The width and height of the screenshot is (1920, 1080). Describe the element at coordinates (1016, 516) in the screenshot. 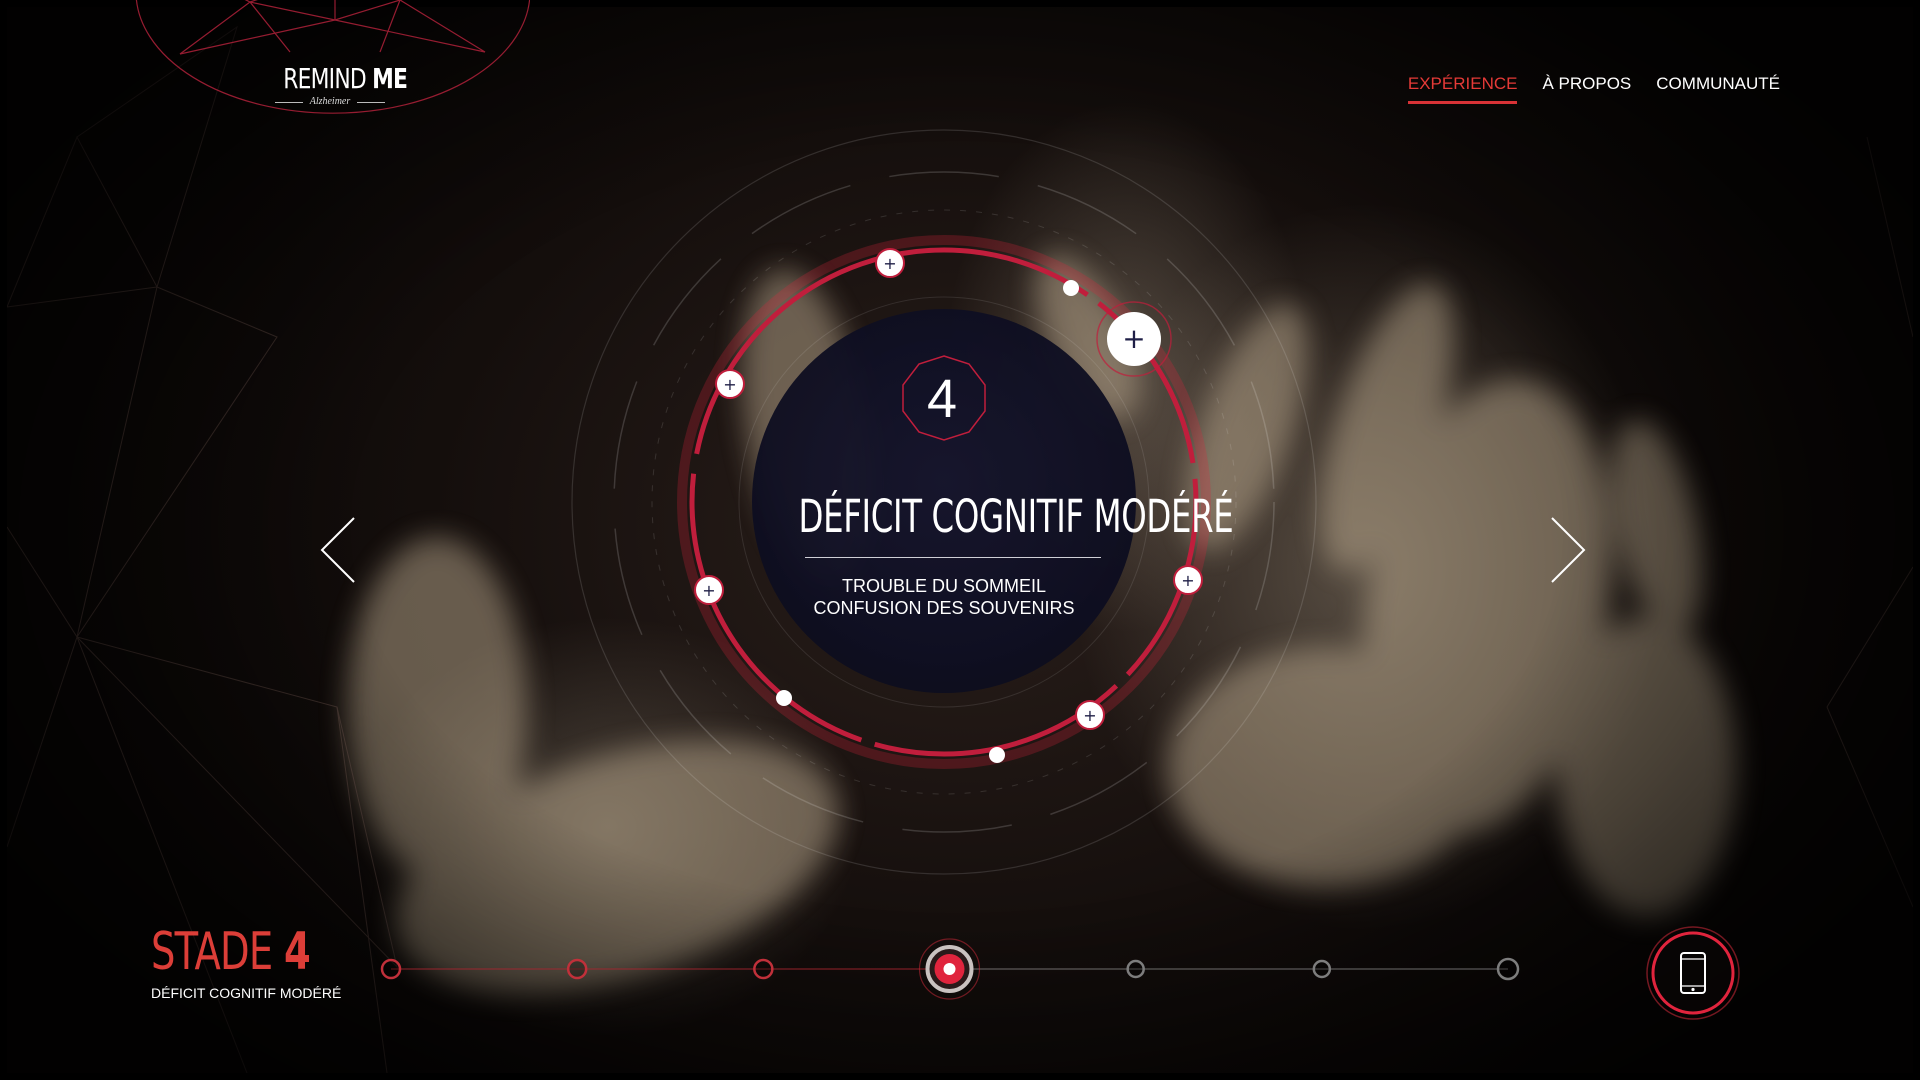

I see `stage-title: DÉFICIT COGNITIF MODÉRÉ` at that location.